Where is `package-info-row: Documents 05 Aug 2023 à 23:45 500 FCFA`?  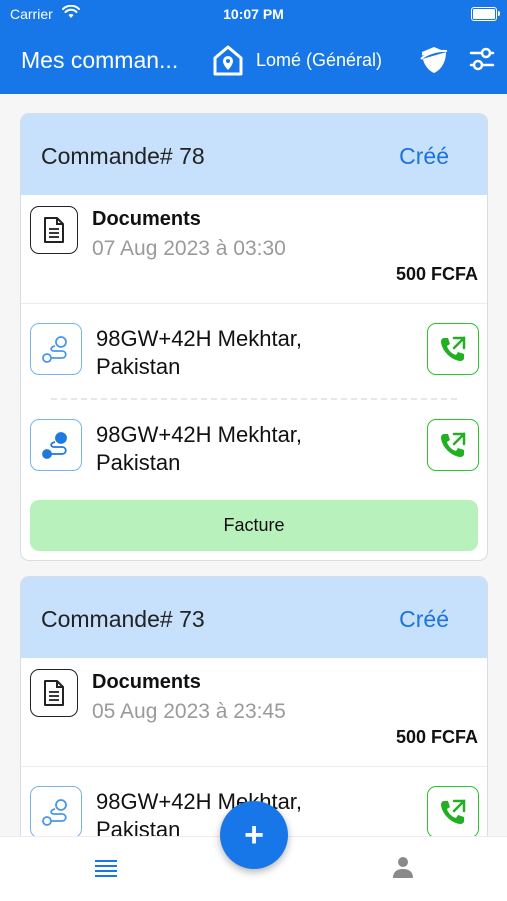 package-info-row: Documents 05 Aug 2023 à 23:45 500 FCFA is located at coordinates (254, 712).